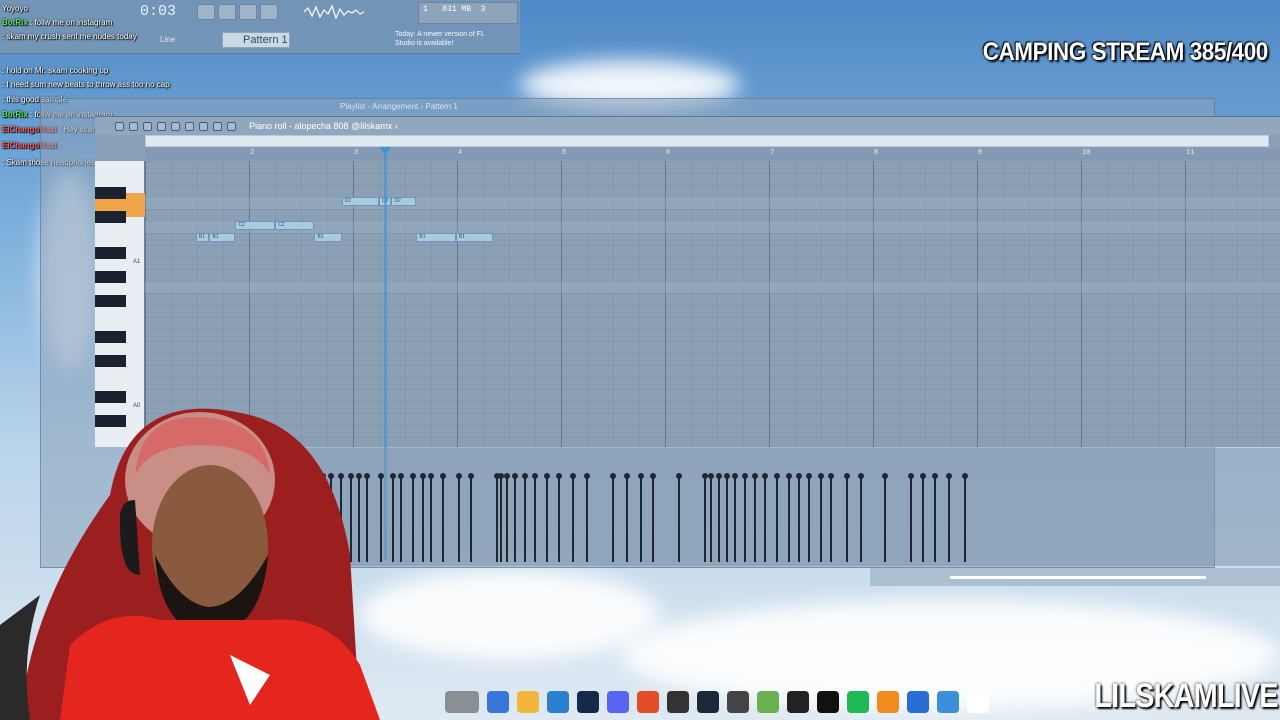 The width and height of the screenshot is (1280, 720). I want to click on menu-icon, so click(119, 126).